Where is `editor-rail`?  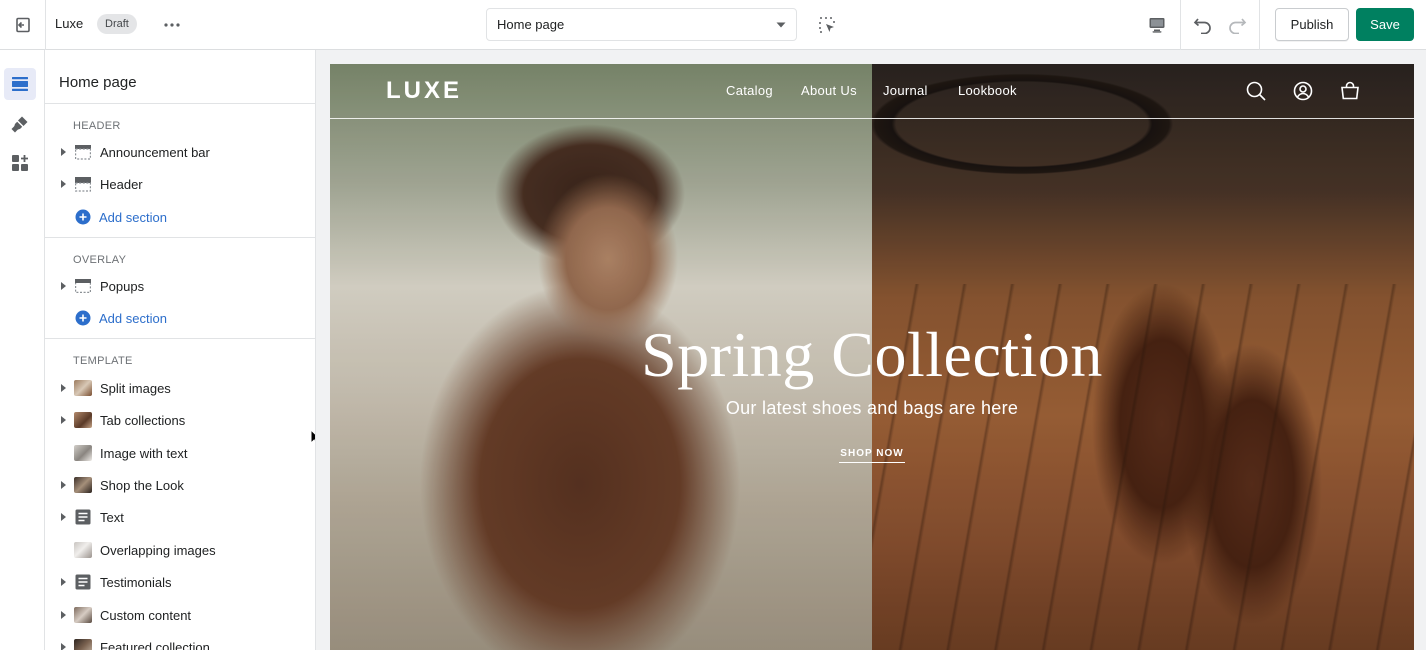 editor-rail is located at coordinates (22, 350).